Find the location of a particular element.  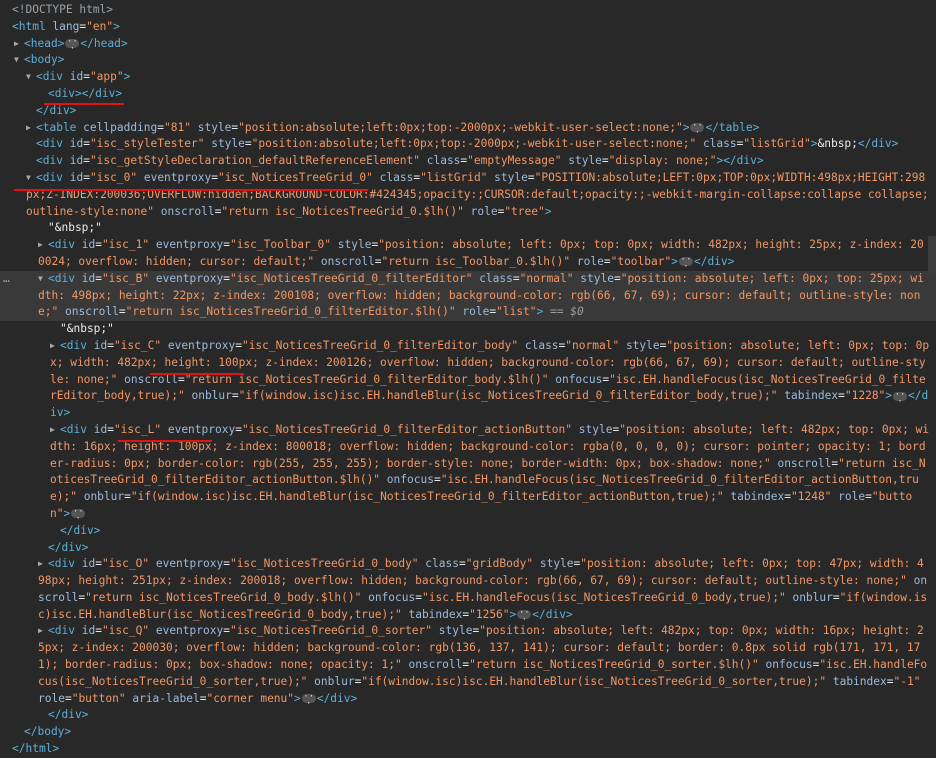

text-node: &nbsp; is located at coordinates (837, 144).